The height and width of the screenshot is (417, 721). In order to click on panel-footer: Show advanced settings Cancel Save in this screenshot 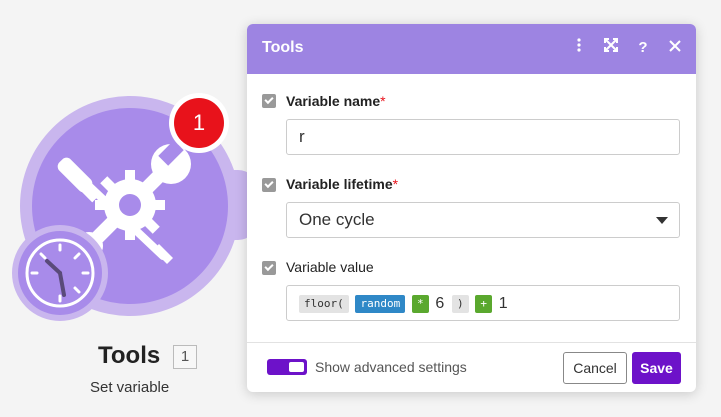, I will do `click(471, 367)`.